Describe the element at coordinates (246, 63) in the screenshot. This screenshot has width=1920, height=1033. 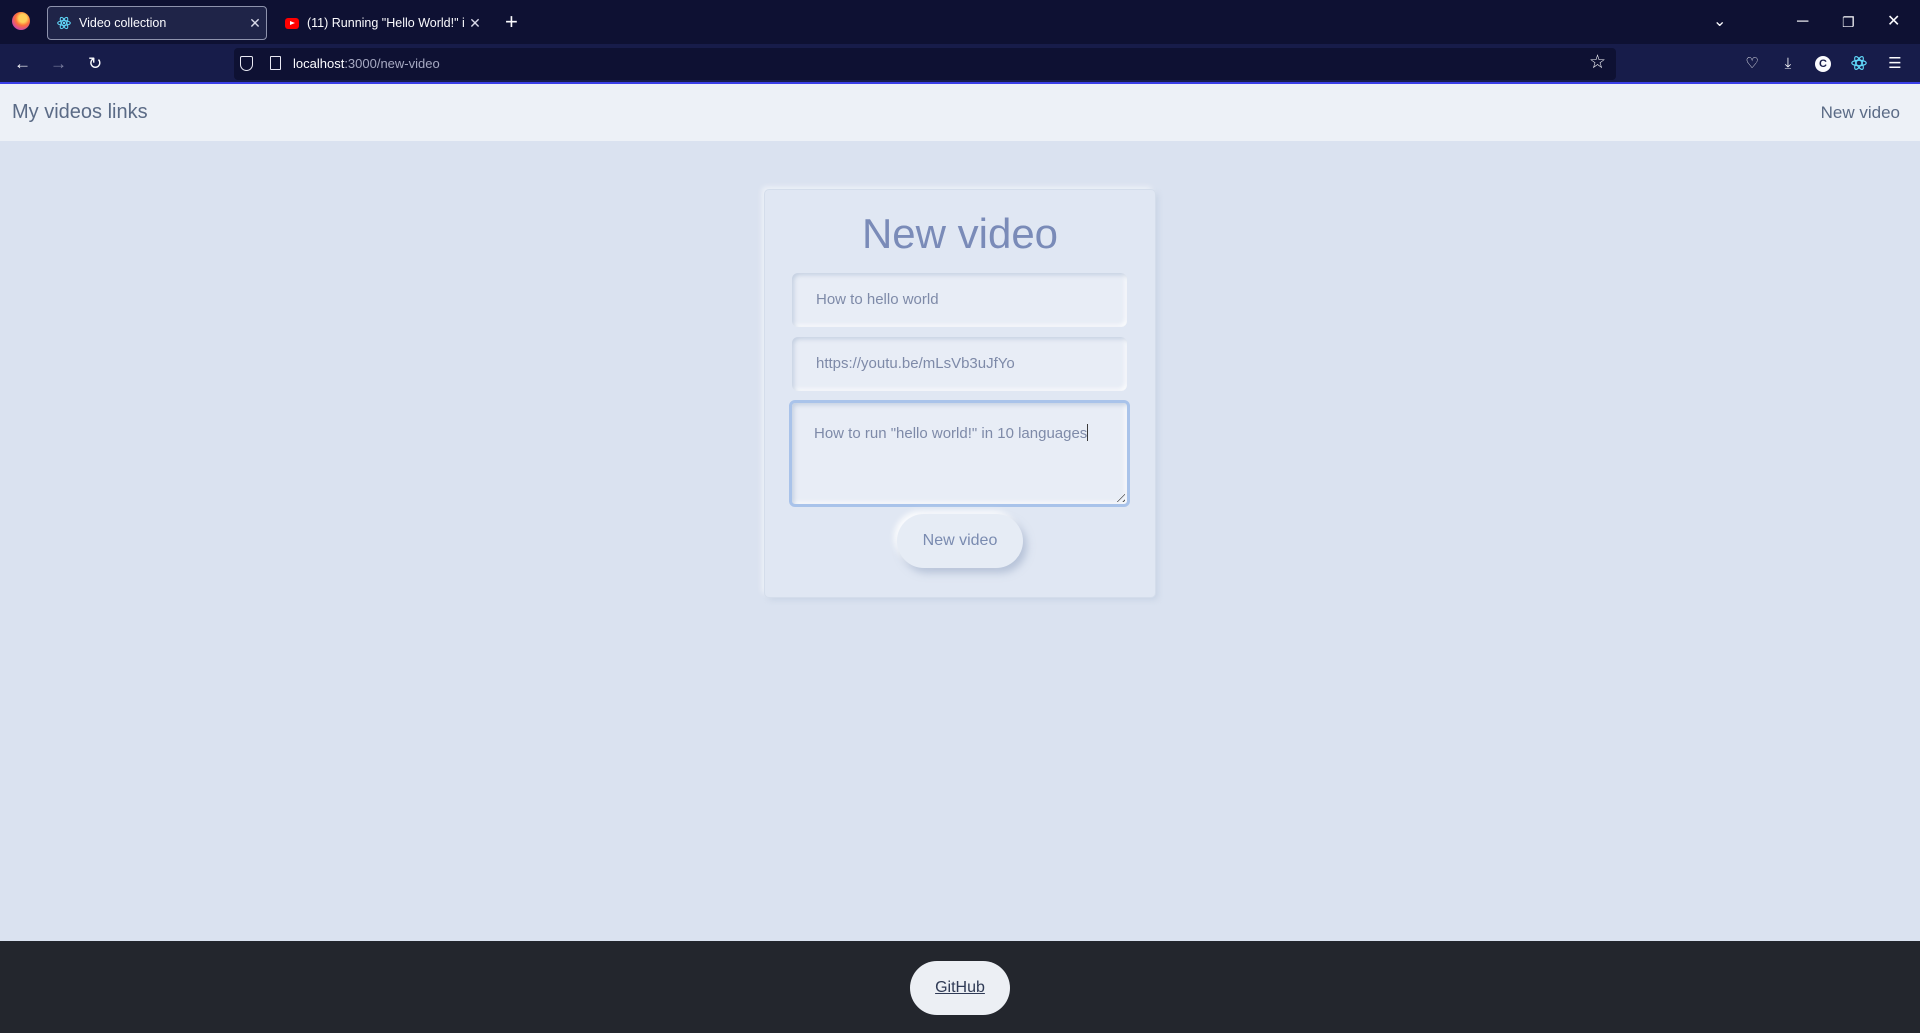
I see `tracking-shield-icon` at that location.